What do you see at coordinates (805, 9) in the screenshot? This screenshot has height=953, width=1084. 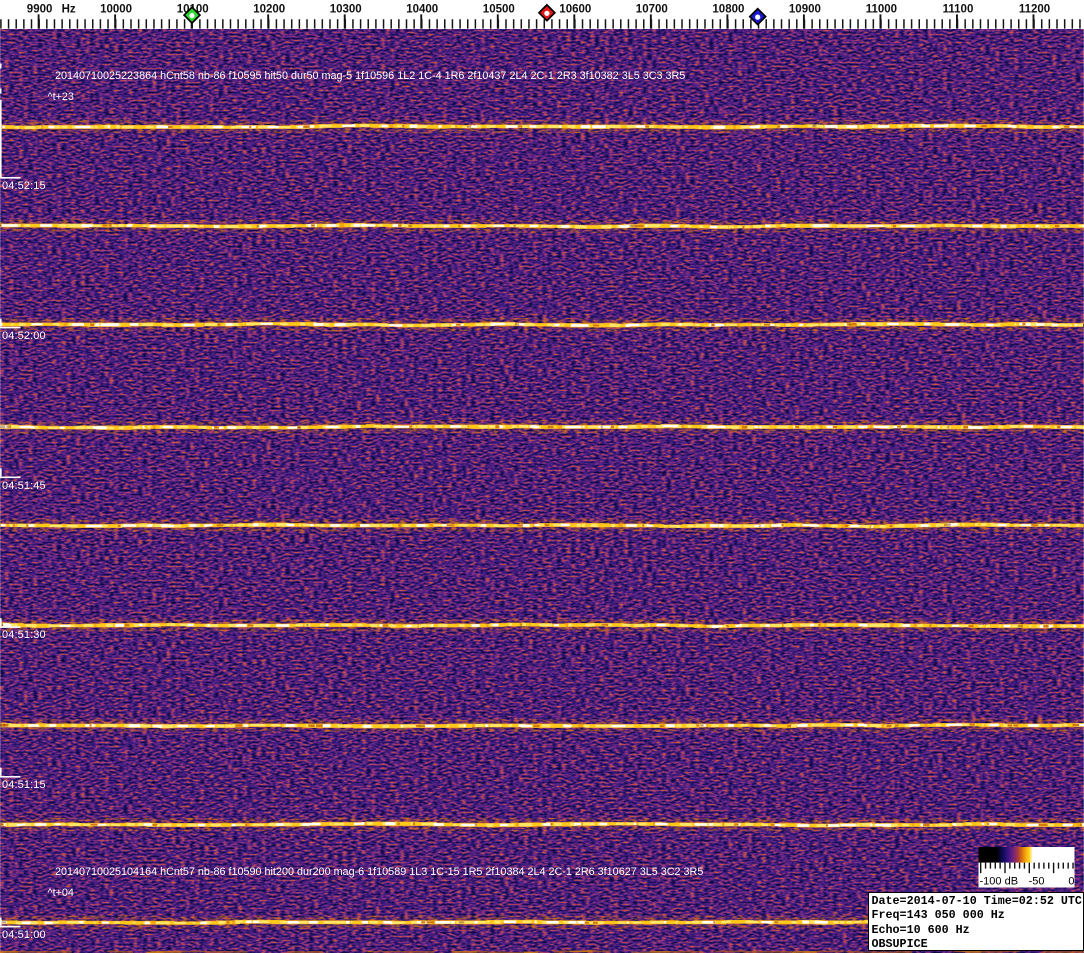 I see `svg-text: 10900` at bounding box center [805, 9].